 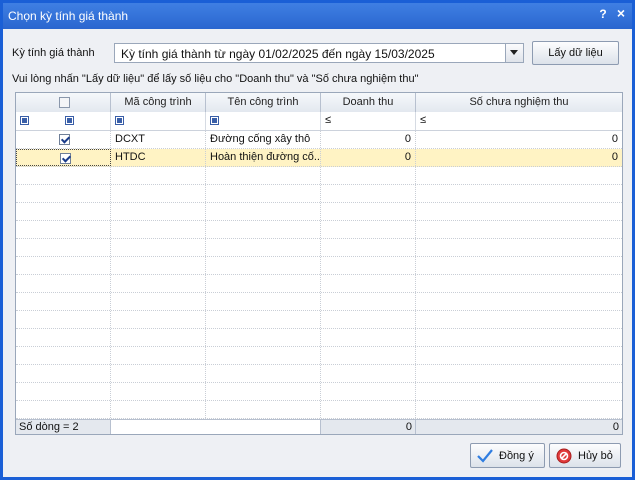 What do you see at coordinates (216, 427) in the screenshot?
I see `footer-blank` at bounding box center [216, 427].